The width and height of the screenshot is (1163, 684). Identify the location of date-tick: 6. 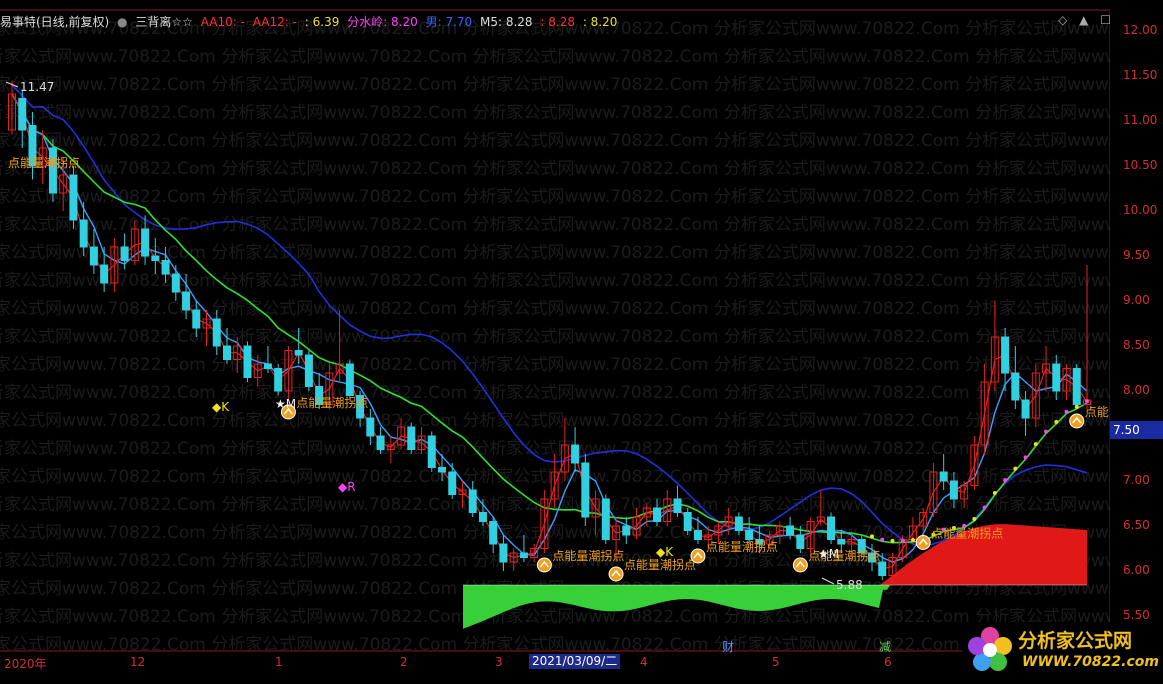
(888, 662).